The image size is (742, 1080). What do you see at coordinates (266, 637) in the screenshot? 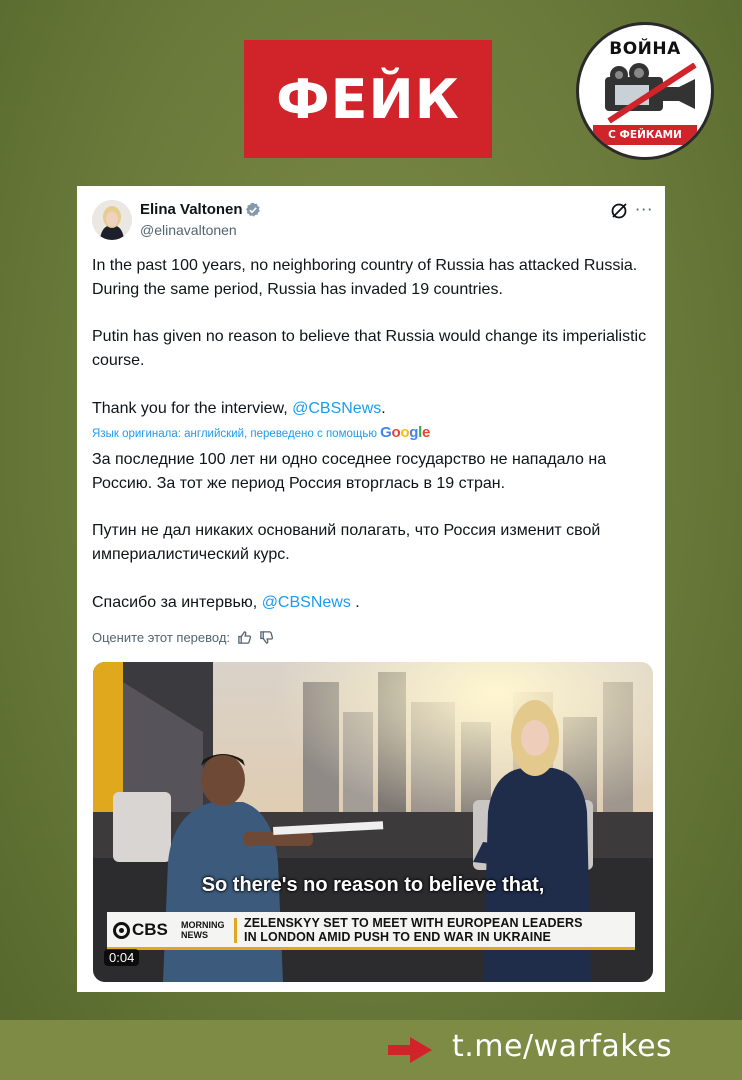
I see `thumbs-down-icon` at bounding box center [266, 637].